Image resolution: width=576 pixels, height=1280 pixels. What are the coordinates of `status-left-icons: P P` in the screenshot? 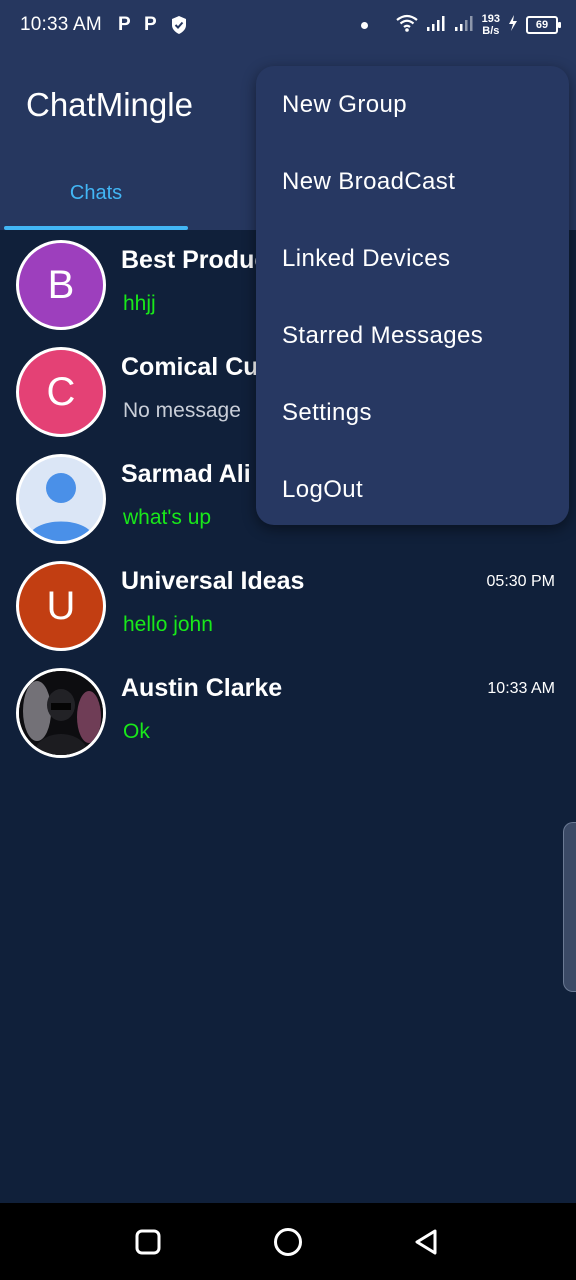 It's located at (153, 25).